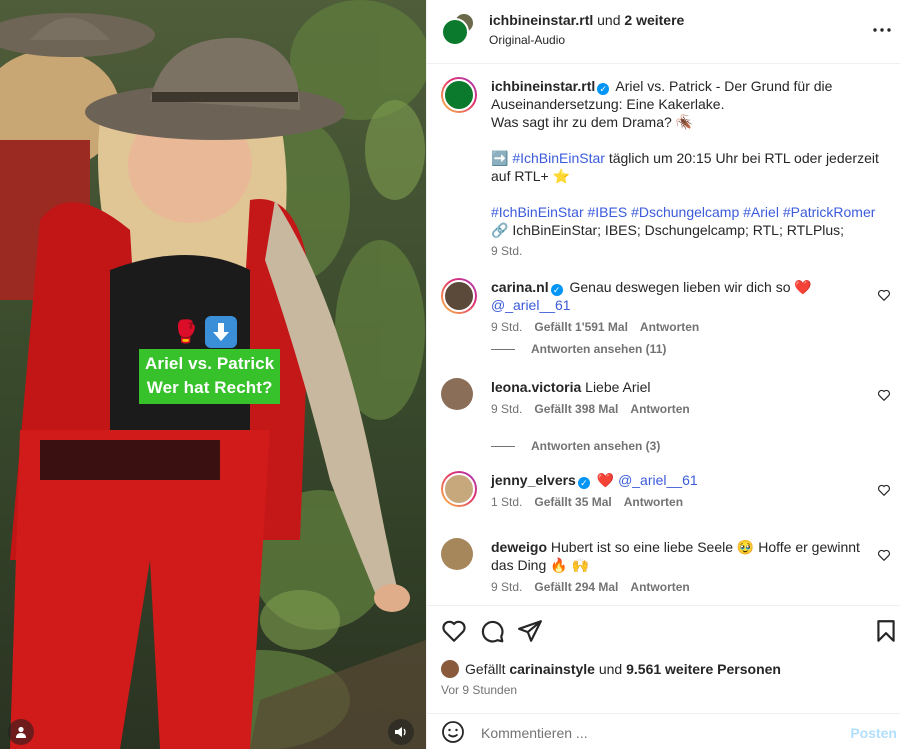 This screenshot has height=749, width=900. Describe the element at coordinates (886, 631) in the screenshot. I see `bookmark-icon` at that location.